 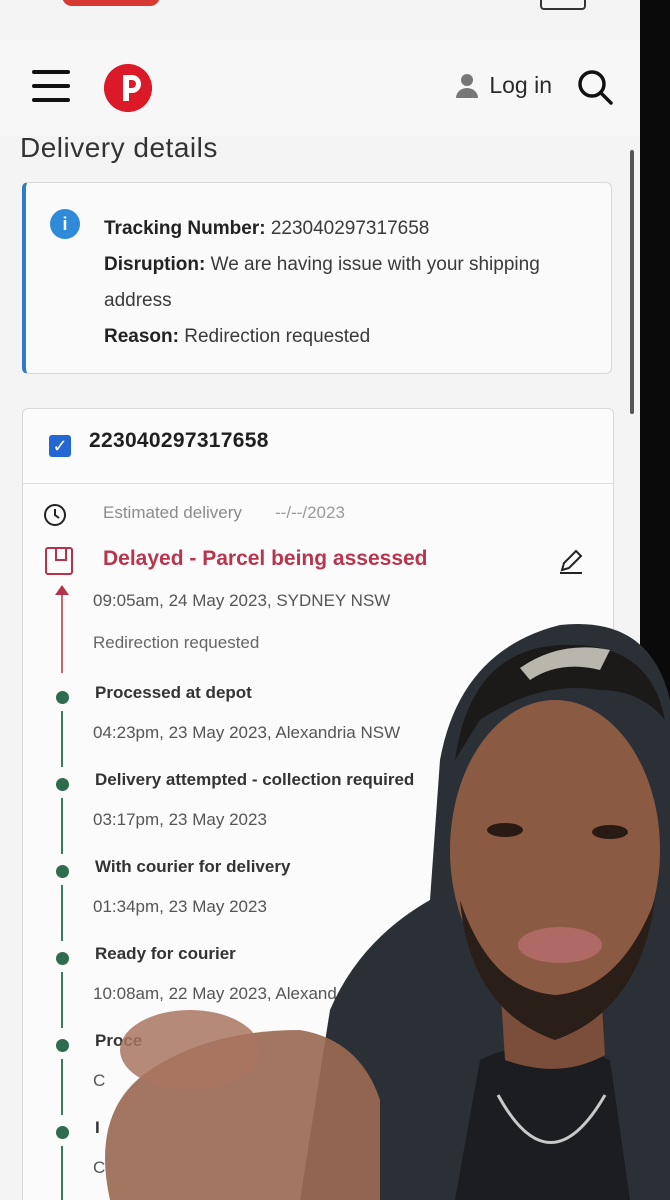 I want to click on status-label: Delayed - Parcel being assessed, so click(x=265, y=558).